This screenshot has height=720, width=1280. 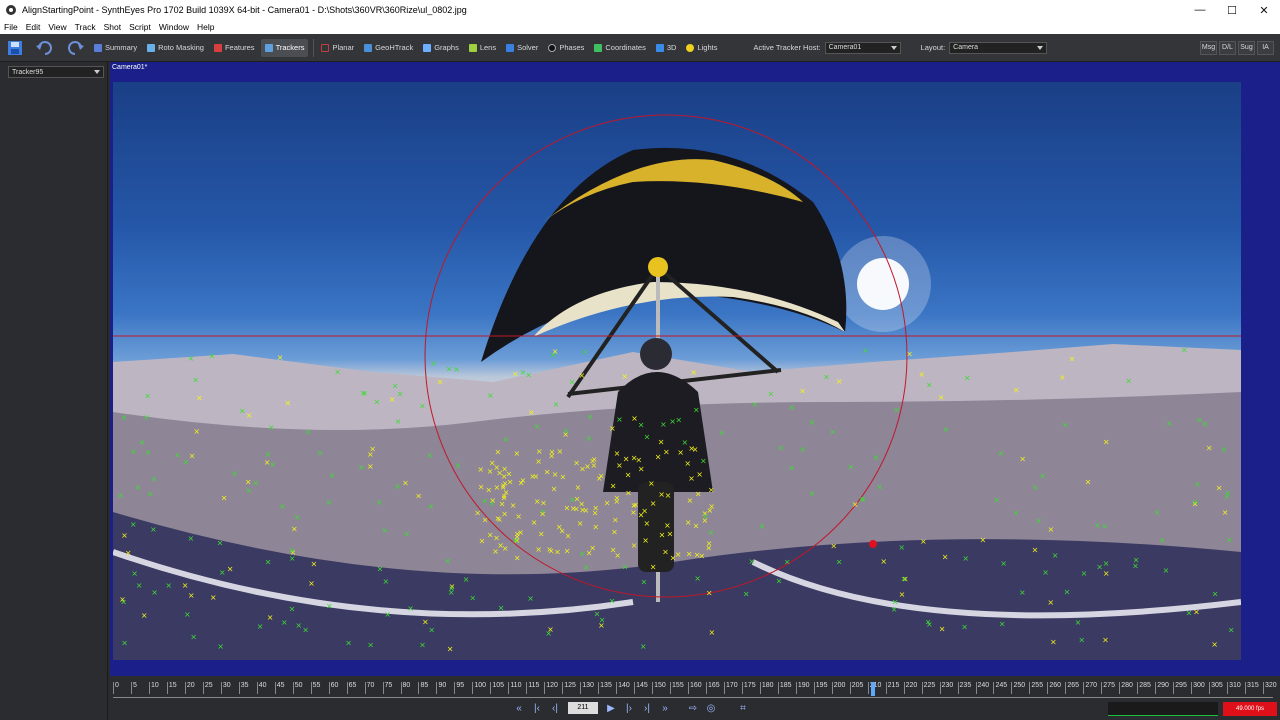 I want to click on rewind-icon: «, so click(x=519, y=708).